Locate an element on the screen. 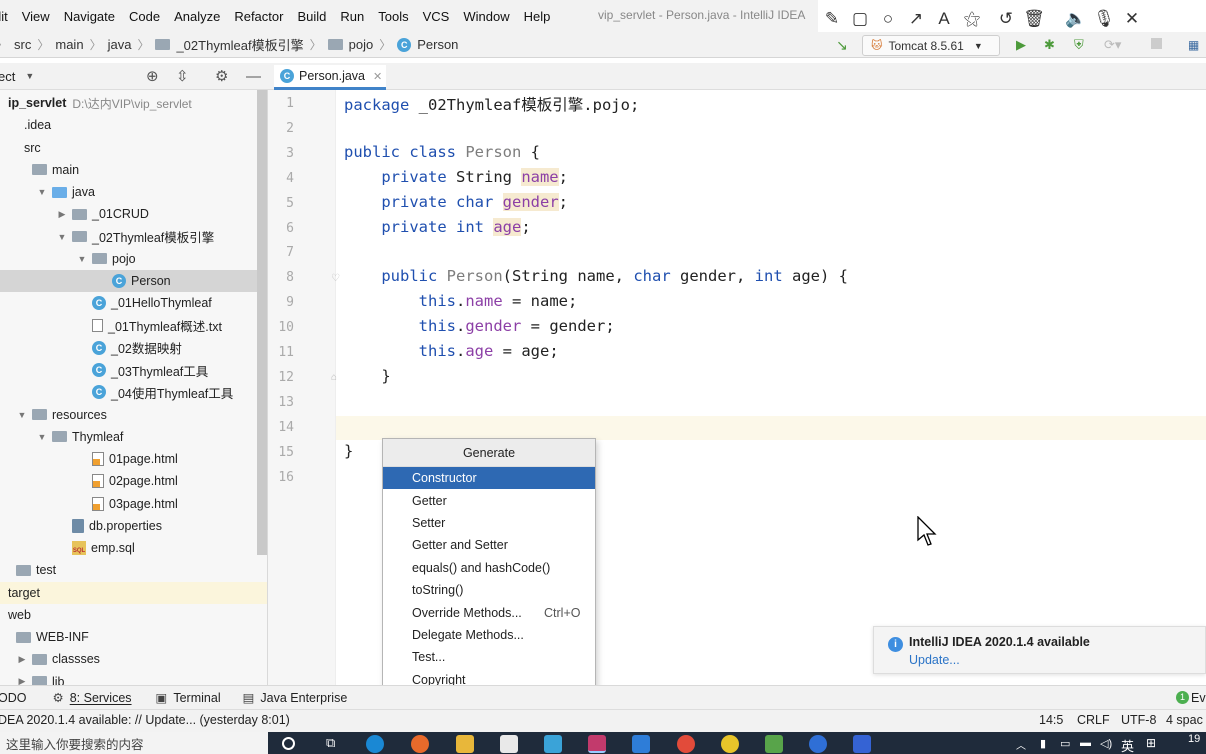 This screenshot has height=754, width=1206. tree-item: ▼ pojo is located at coordinates (133, 259).